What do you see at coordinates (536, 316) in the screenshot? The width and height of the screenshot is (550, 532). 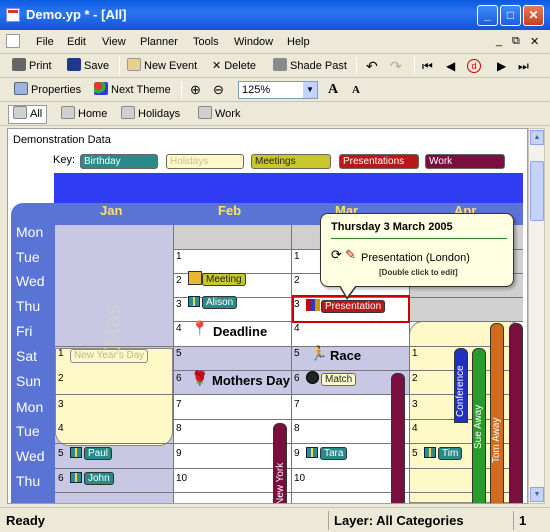 I see `vertical-scrollbar: ▲ ▼` at bounding box center [536, 316].